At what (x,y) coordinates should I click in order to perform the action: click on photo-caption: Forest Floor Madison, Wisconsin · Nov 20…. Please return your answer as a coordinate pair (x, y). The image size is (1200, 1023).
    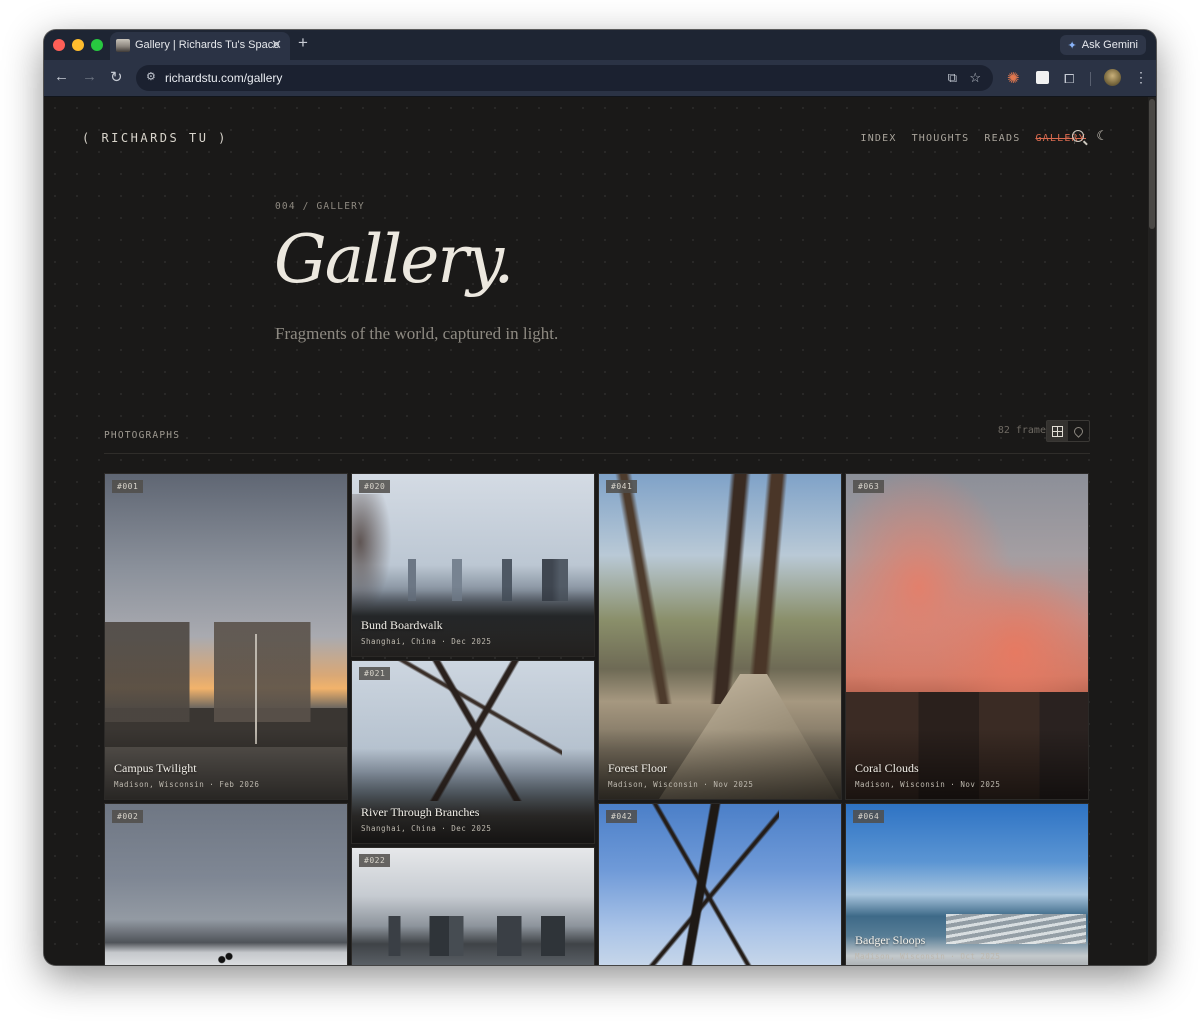
    Looking at the image, I should click on (680, 775).